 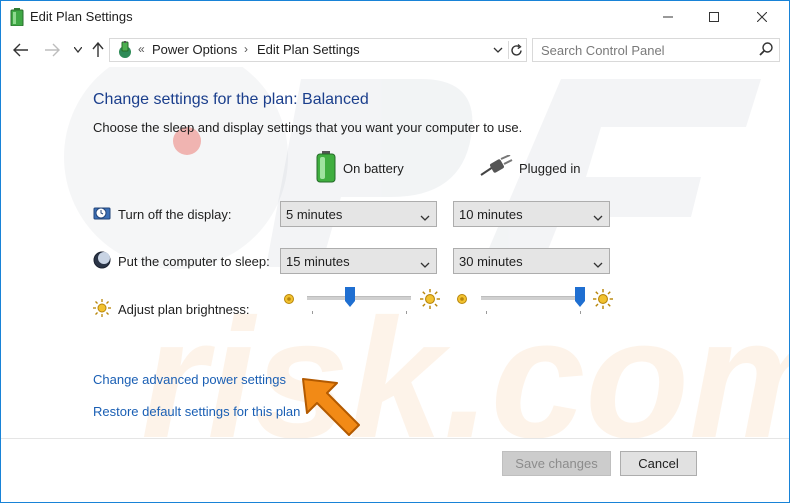 I want to click on page-heading: Change settings for the plan: Balanced, so click(x=231, y=99).